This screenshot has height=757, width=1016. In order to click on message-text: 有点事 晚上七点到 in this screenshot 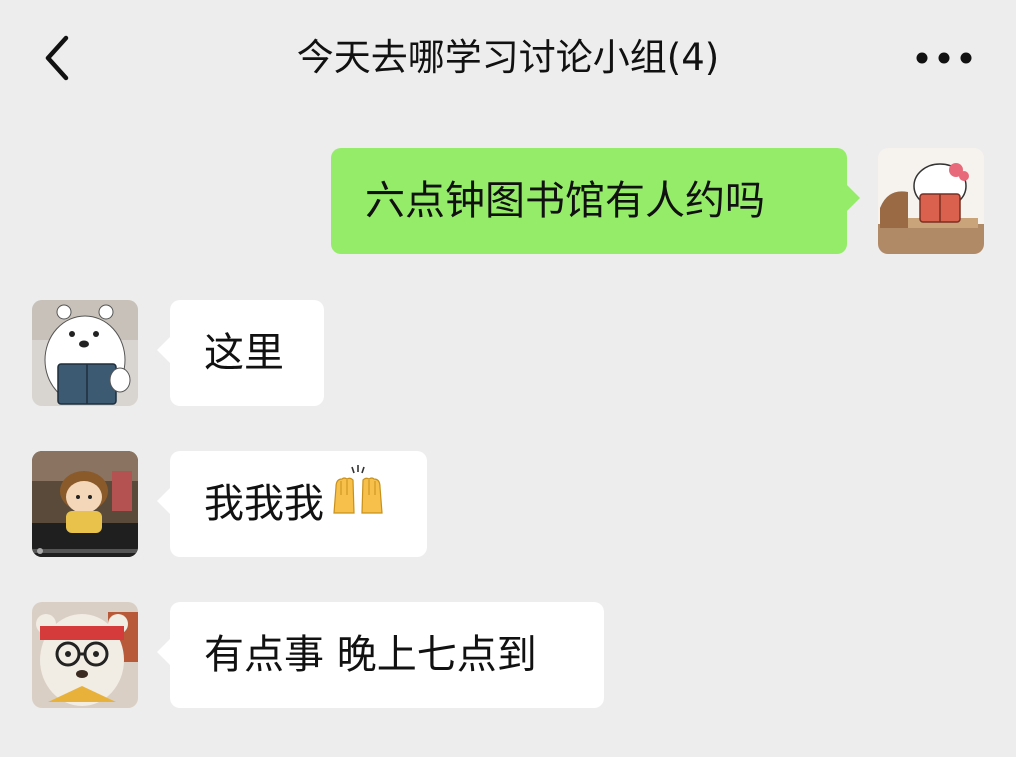, I will do `click(370, 655)`.